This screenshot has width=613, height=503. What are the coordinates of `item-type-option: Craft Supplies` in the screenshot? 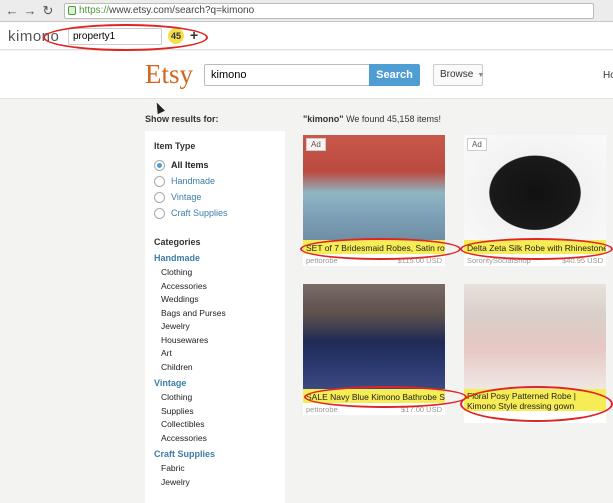 It's located at (215, 213).